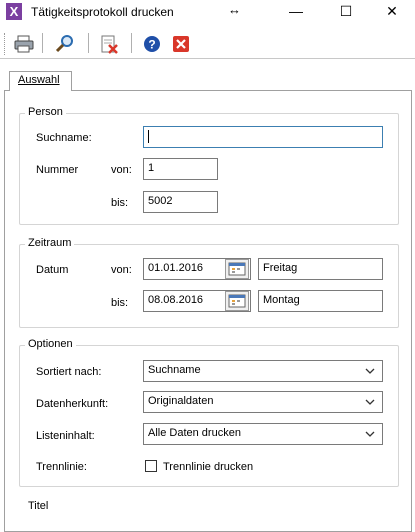  What do you see at coordinates (174, 370) in the screenshot?
I see `sortiert-value: Suchname` at bounding box center [174, 370].